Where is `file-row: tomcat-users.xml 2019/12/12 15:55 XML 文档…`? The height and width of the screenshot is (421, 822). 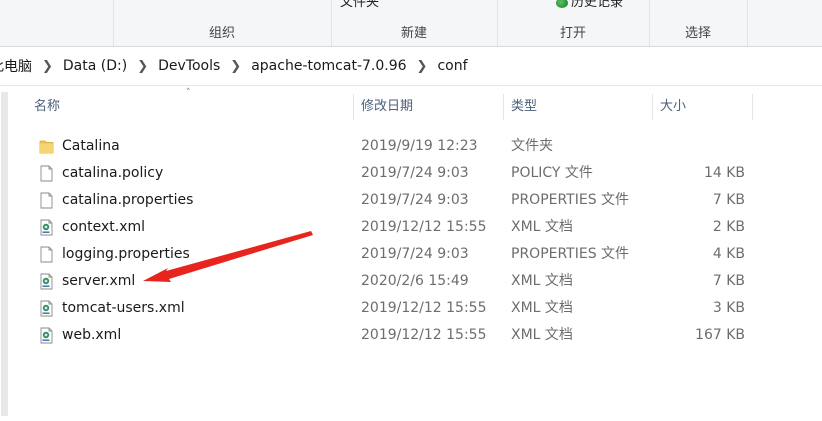 file-row: tomcat-users.xml 2019/12/12 15:55 XML 文档… is located at coordinates (416, 308).